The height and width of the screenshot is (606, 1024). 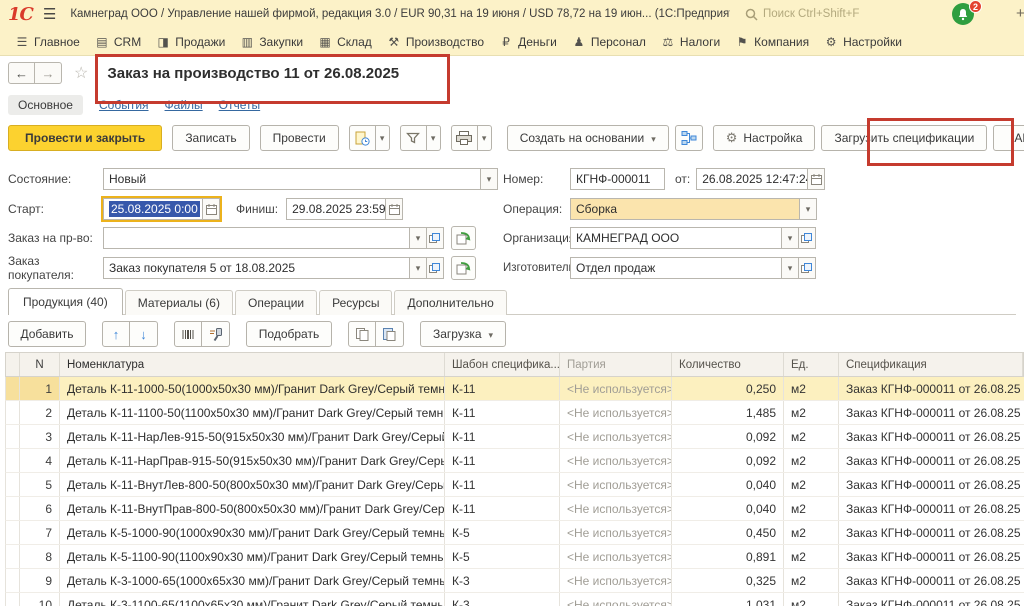 What do you see at coordinates (118, 42) in the screenshot?
I see `menu-item-crm: ▤ CRM` at bounding box center [118, 42].